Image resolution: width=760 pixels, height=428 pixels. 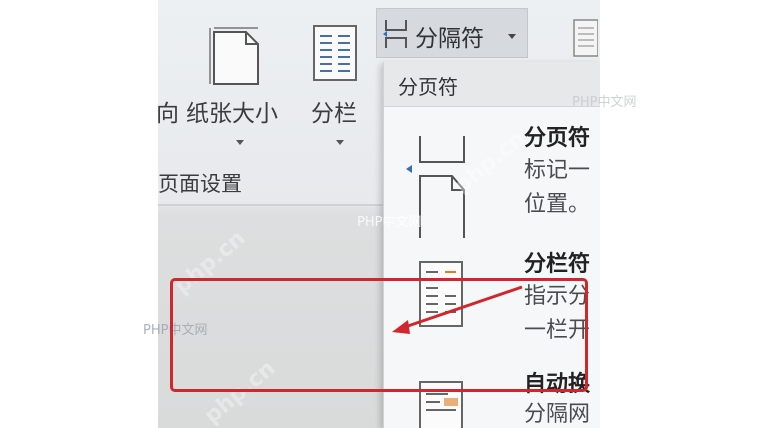 I want to click on columns-icon, so click(x=335, y=53).